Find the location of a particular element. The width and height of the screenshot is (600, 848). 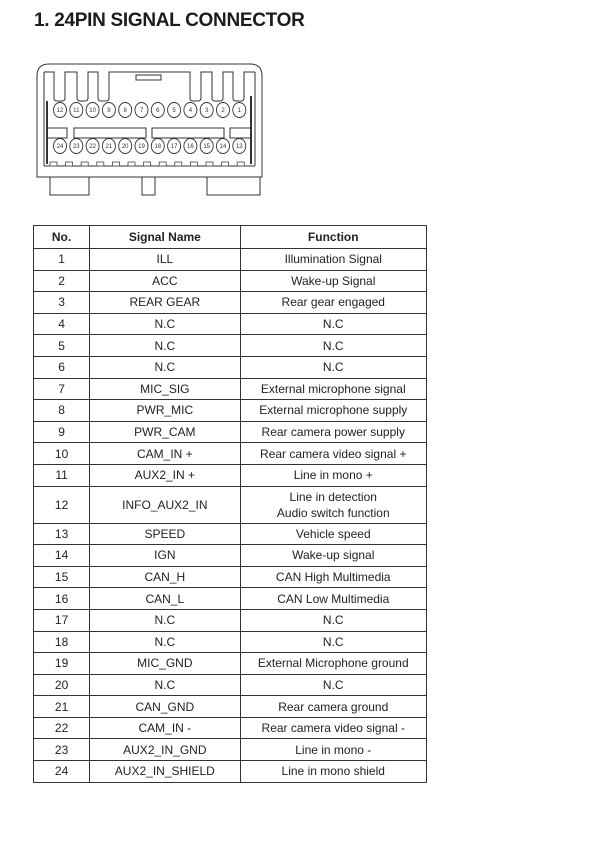

table-row: 4 N.C N.C is located at coordinates (230, 324).